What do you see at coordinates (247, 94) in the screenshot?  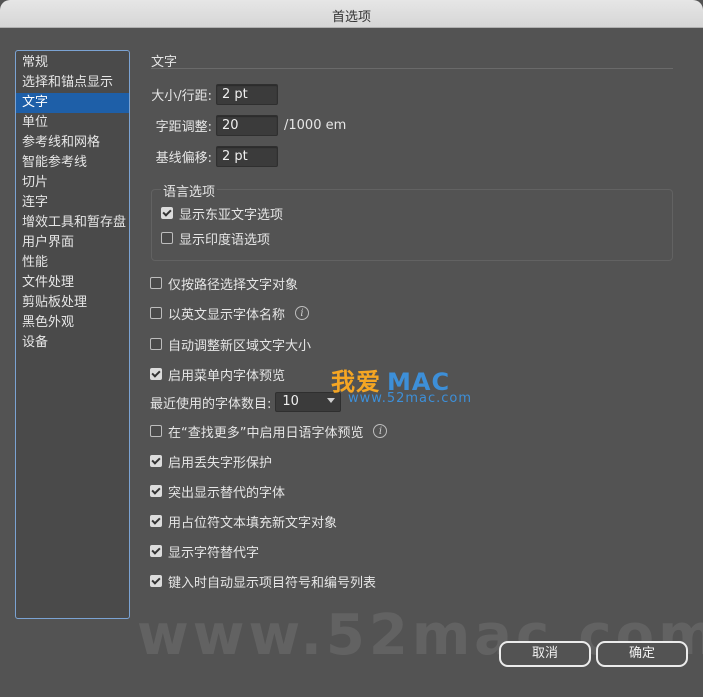 I see `size-leading-input: 2 pt` at bounding box center [247, 94].